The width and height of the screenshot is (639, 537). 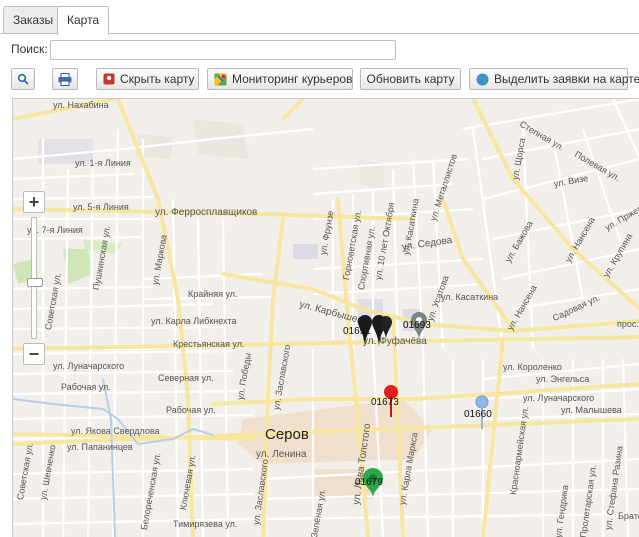 I want to click on marker-label: 01679, so click(x=369, y=482).